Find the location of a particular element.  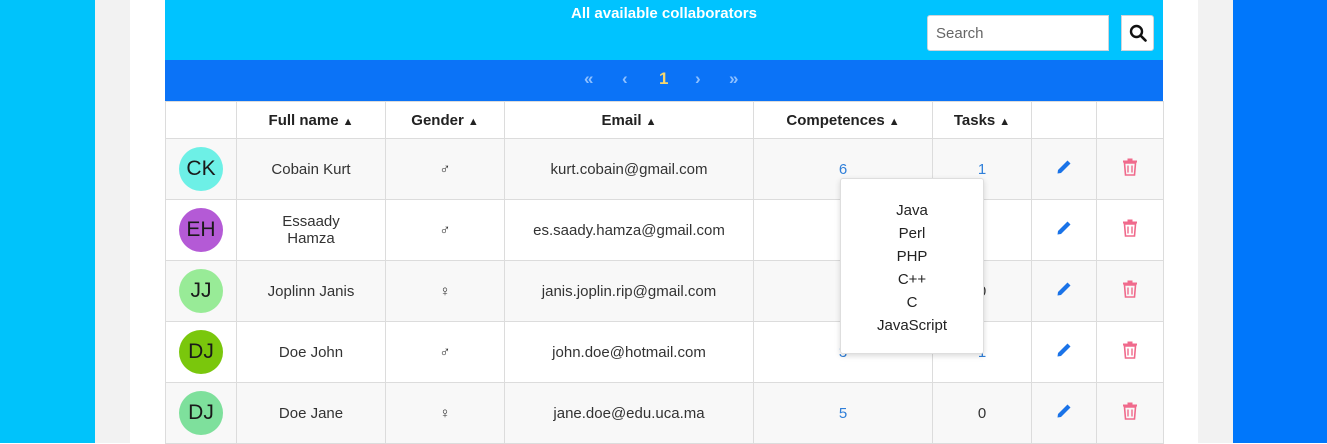

left-gutter is located at coordinates (112, 221).